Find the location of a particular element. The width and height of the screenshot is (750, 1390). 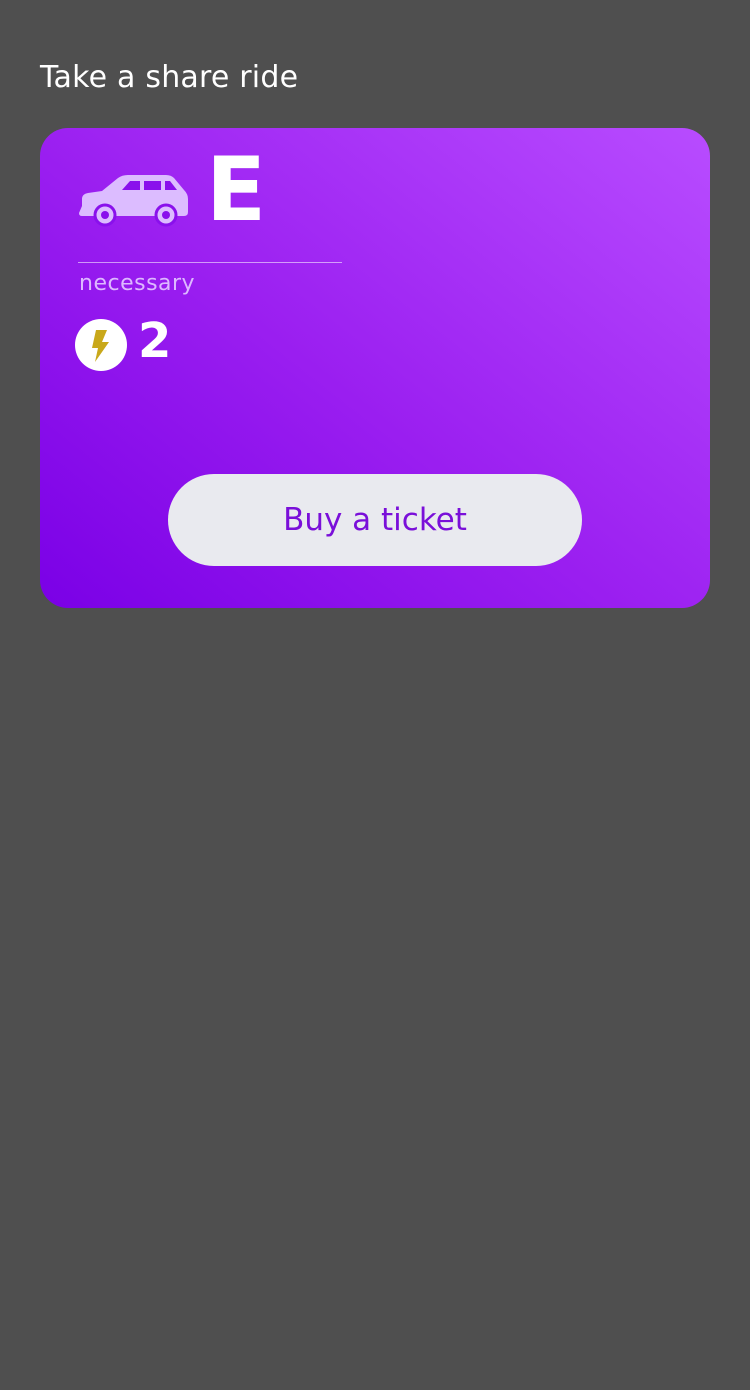

vehicle-class-caption: necessary is located at coordinates (137, 283).